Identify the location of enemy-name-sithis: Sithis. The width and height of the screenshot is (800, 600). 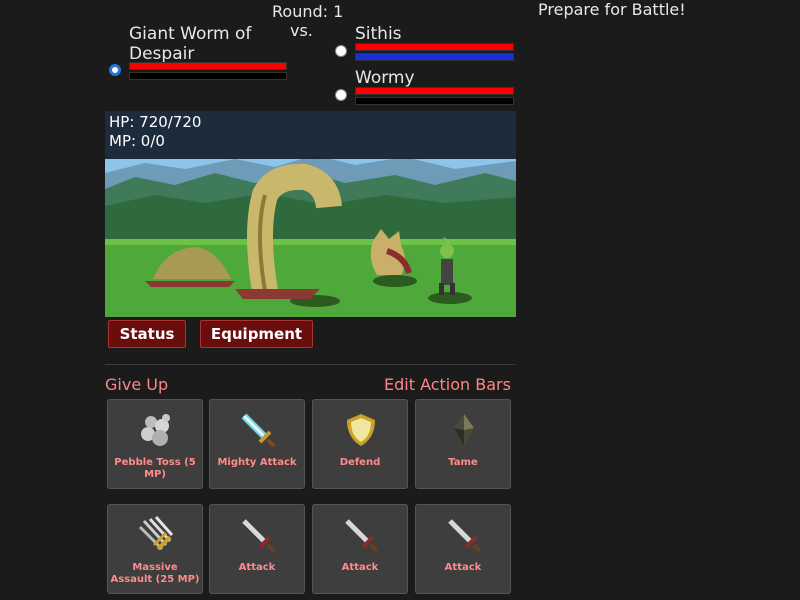
(378, 34).